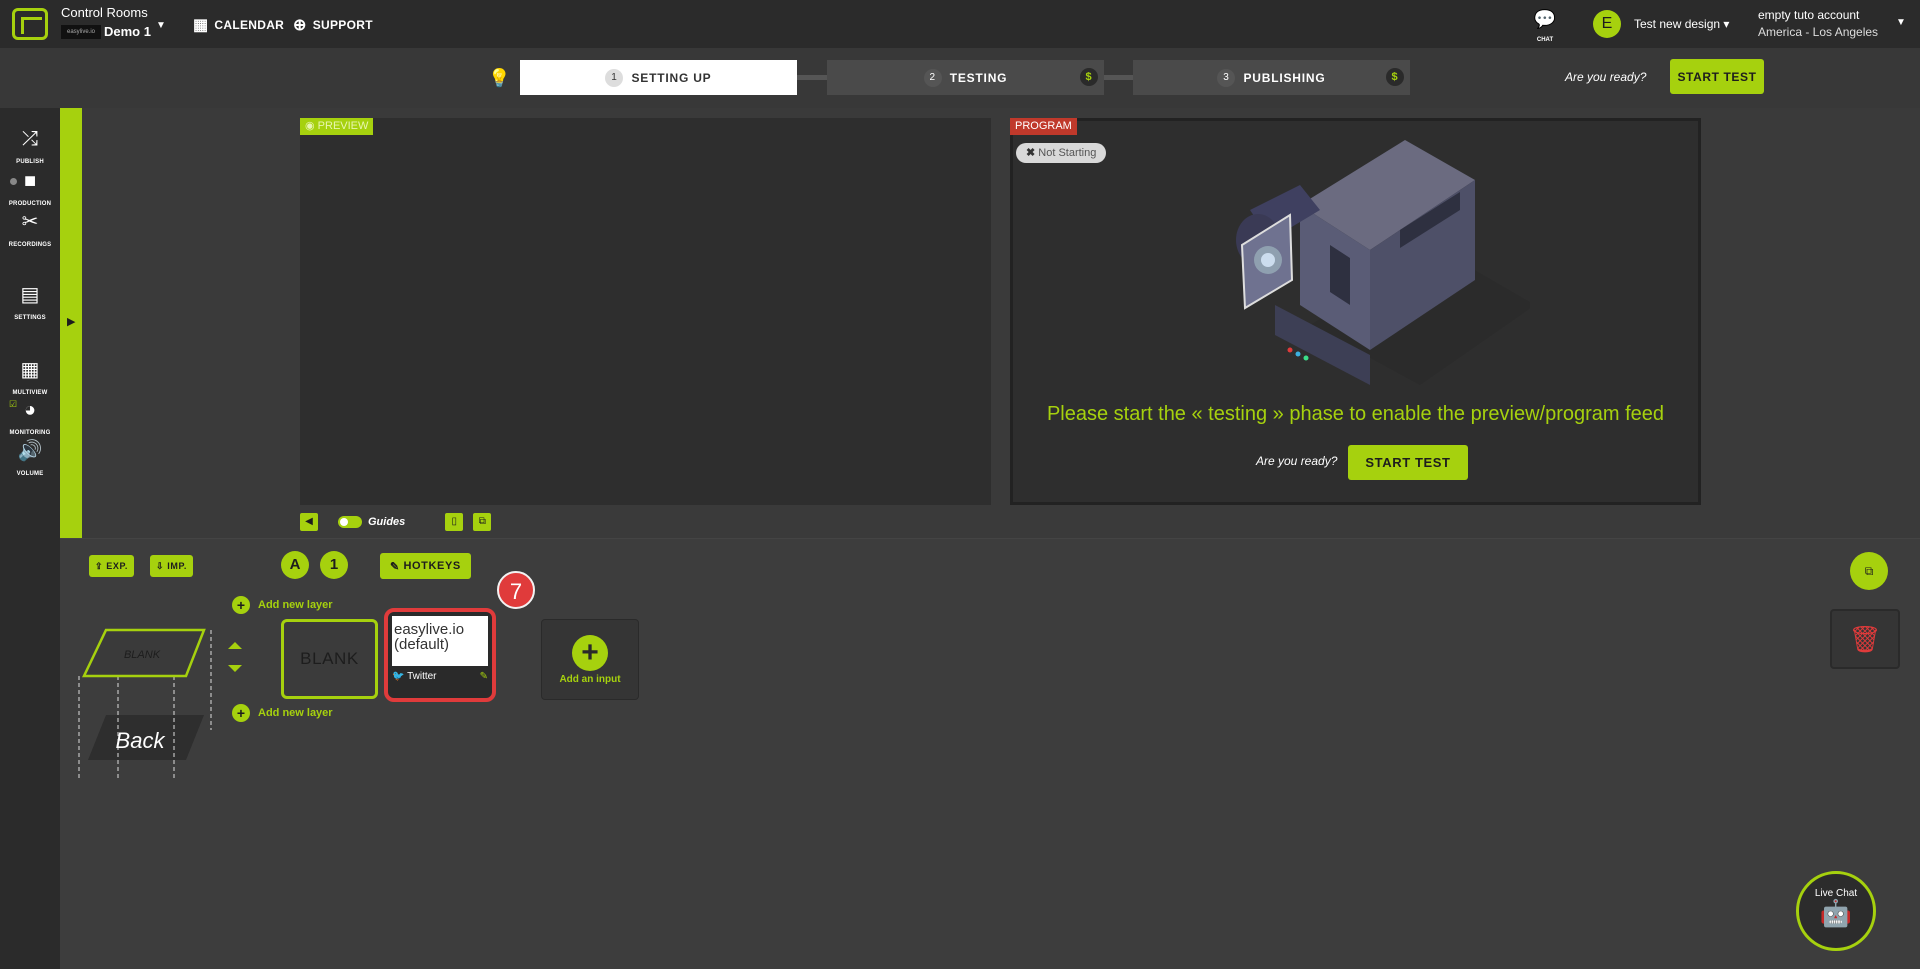 The image size is (1920, 969). What do you see at coordinates (30, 181) in the screenshot?
I see `video-camera-icon: ■` at bounding box center [30, 181].